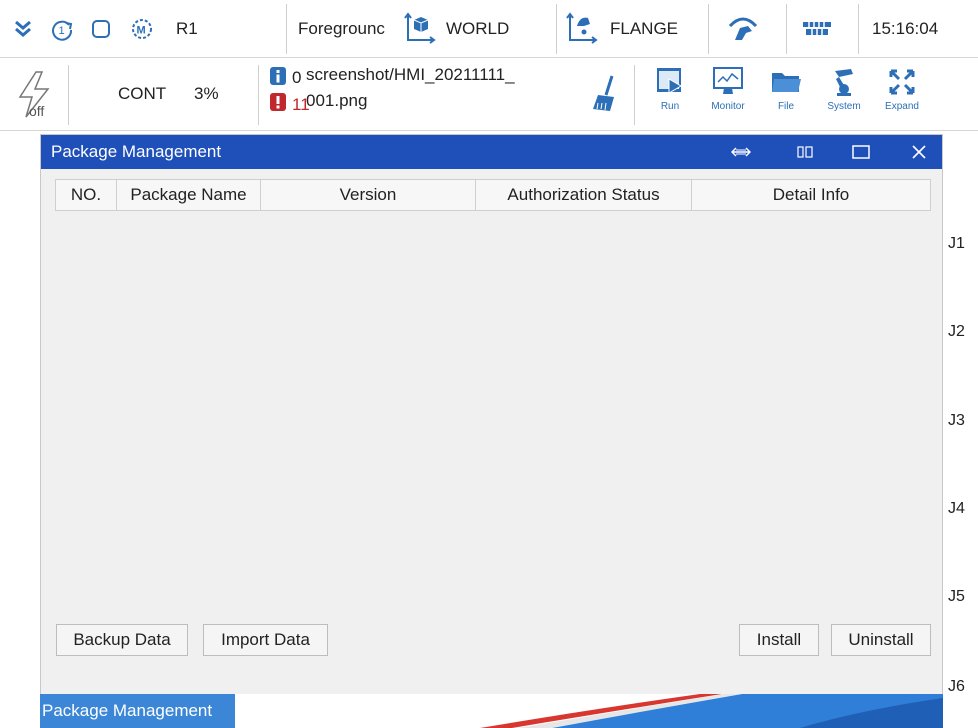 The width and height of the screenshot is (978, 728). I want to click on taskbar-item-package-management: Package Management, so click(137, 711).